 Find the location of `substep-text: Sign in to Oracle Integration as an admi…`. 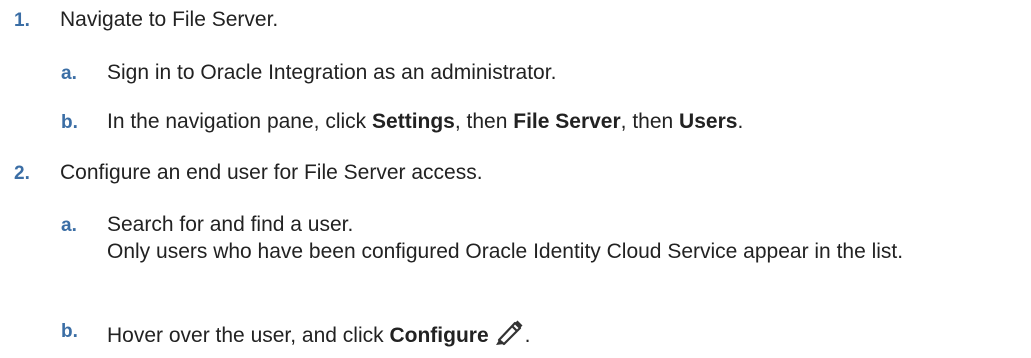

substep-text: Sign in to Oracle Integration as an admi… is located at coordinates (332, 72).